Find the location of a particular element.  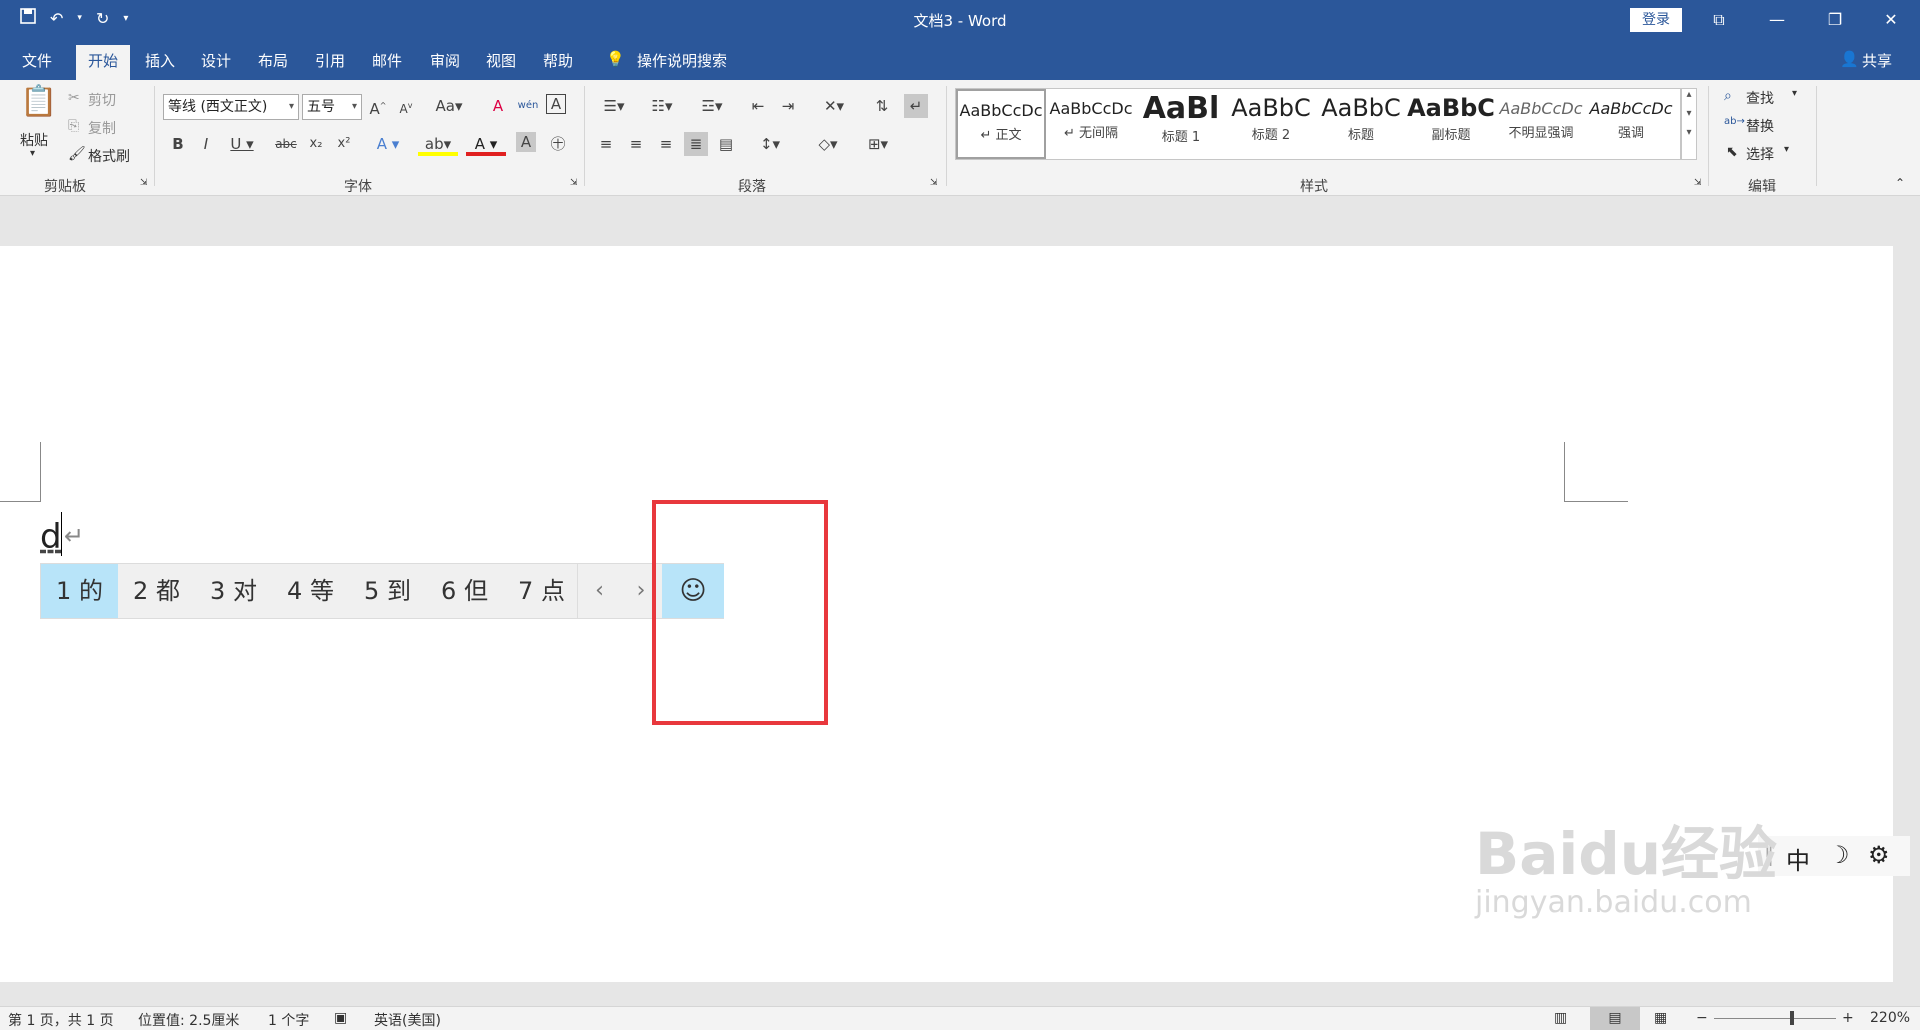

zoom-out-icon: − is located at coordinates (1702, 1018).